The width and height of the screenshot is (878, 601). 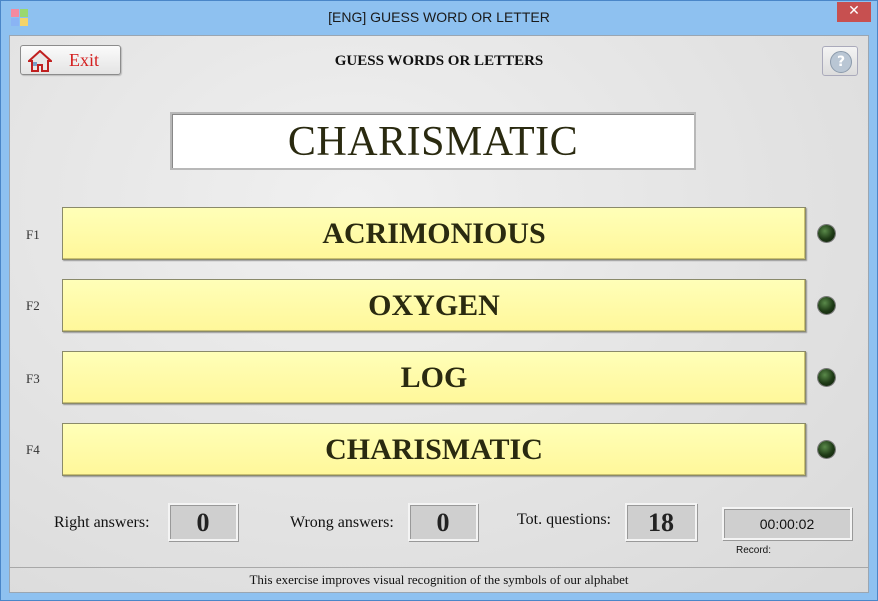 I want to click on answer-button-4: CHARISMATIC, so click(x=434, y=449).